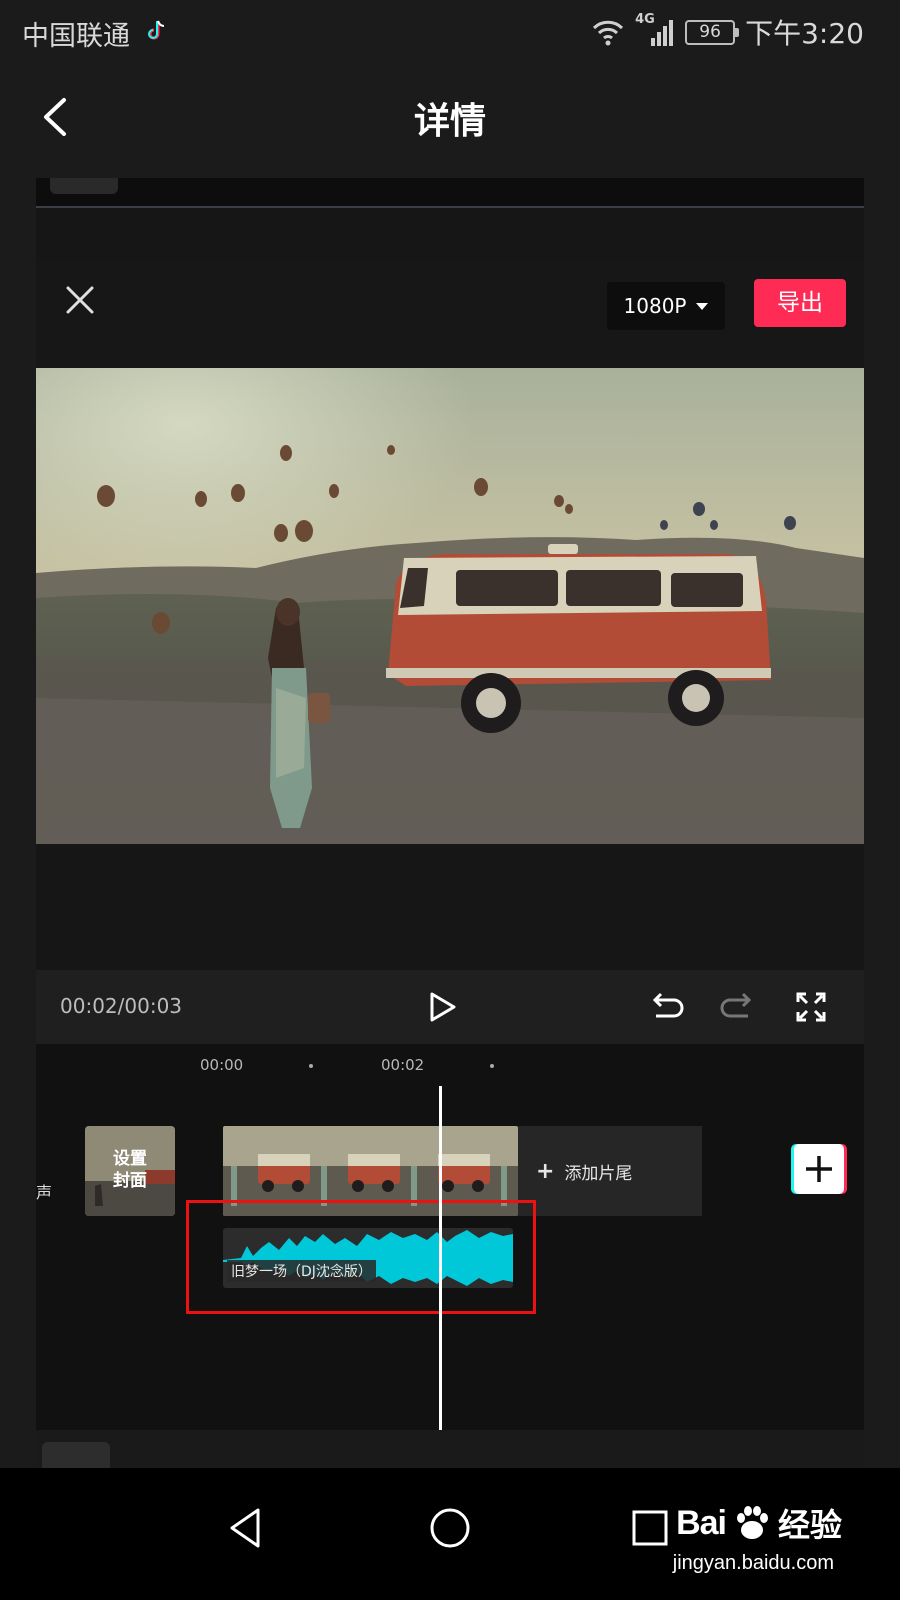 The width and height of the screenshot is (900, 1600). What do you see at coordinates (361, 1257) in the screenshot?
I see `highlight-box` at bounding box center [361, 1257].